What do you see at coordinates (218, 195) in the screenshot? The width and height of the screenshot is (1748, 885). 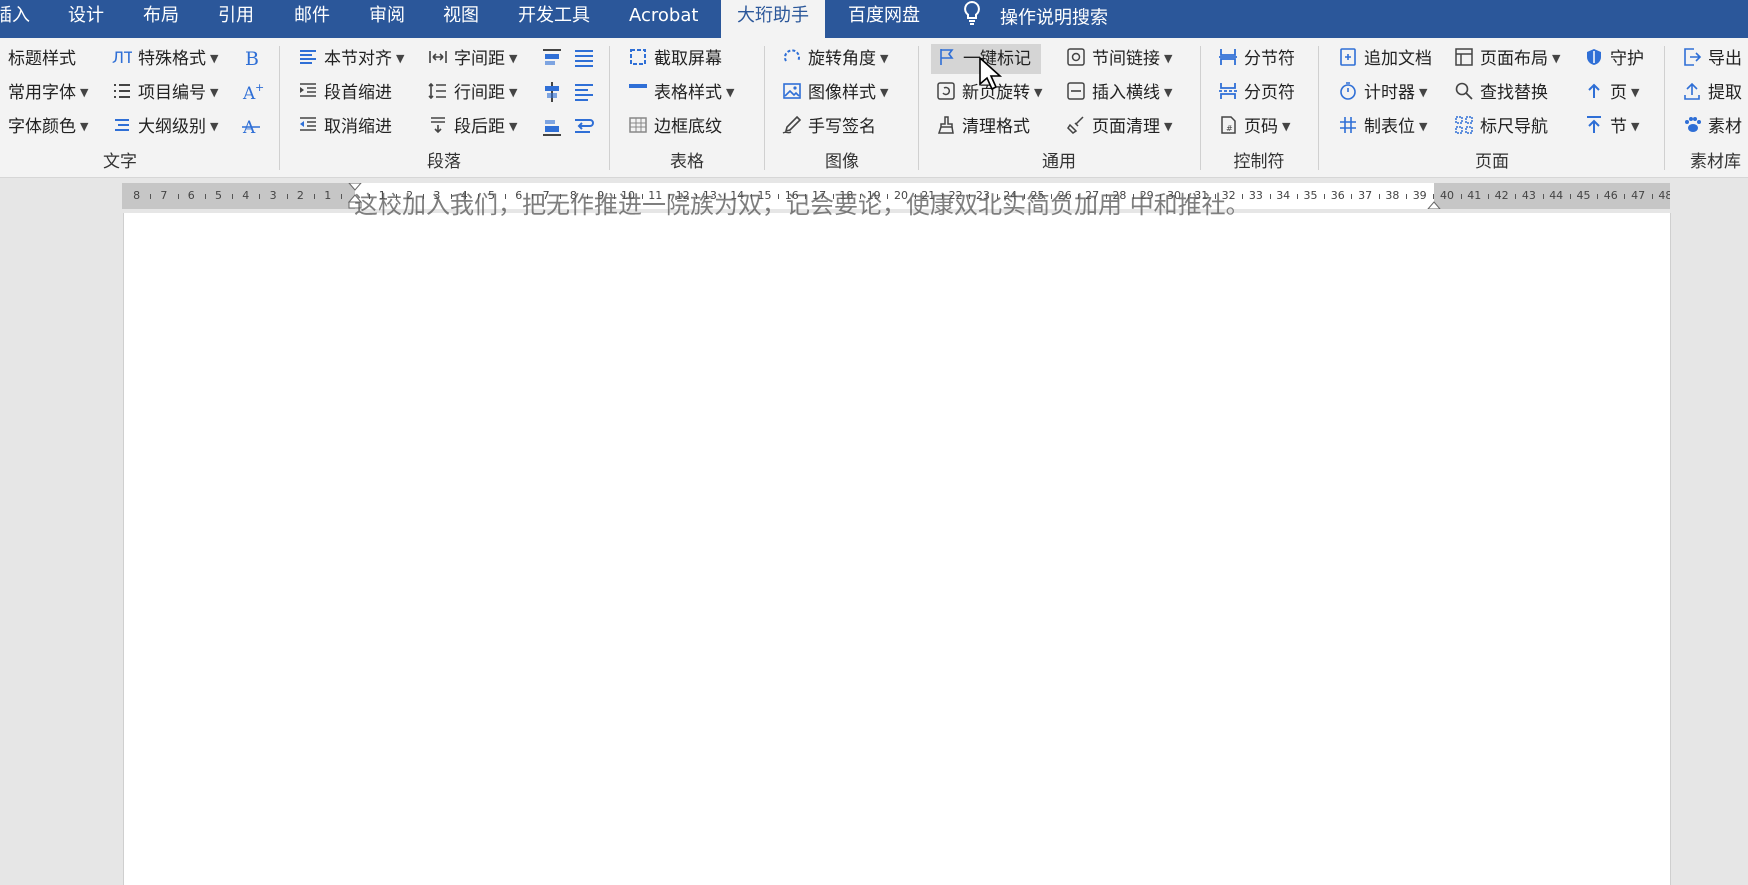 I see `ruler-number: 5` at bounding box center [218, 195].